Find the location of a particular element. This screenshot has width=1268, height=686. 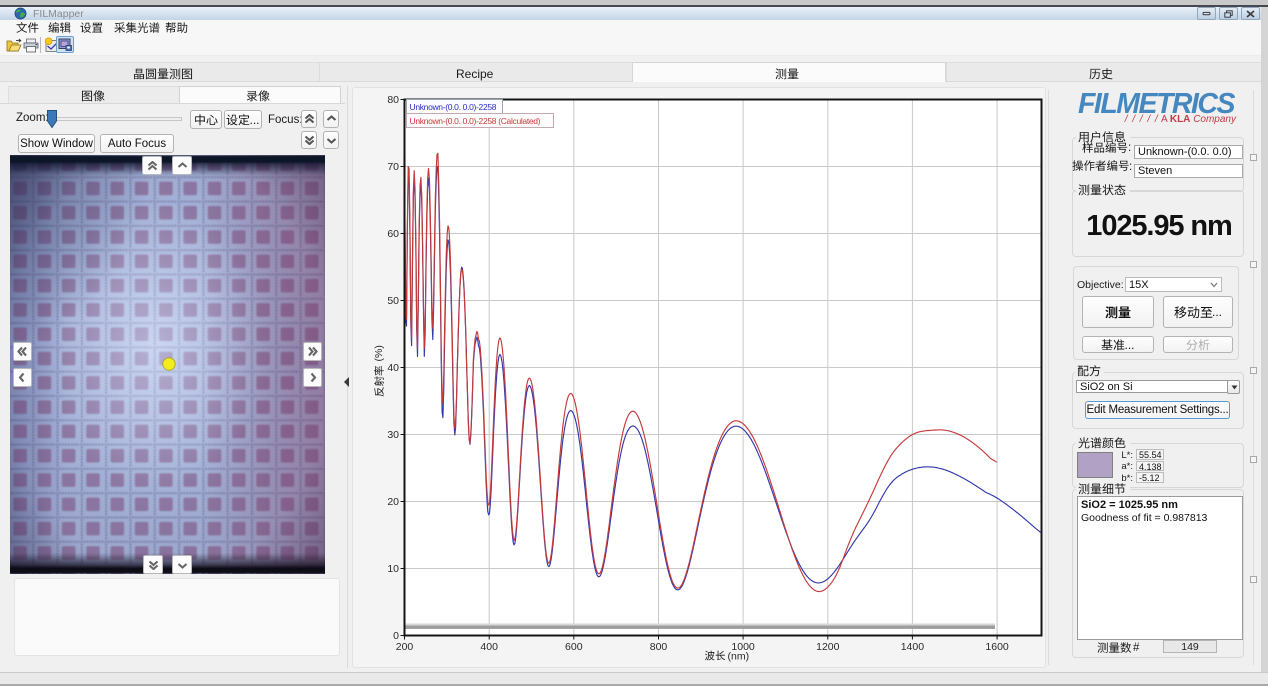

svg-text: 1200 is located at coordinates (828, 647).